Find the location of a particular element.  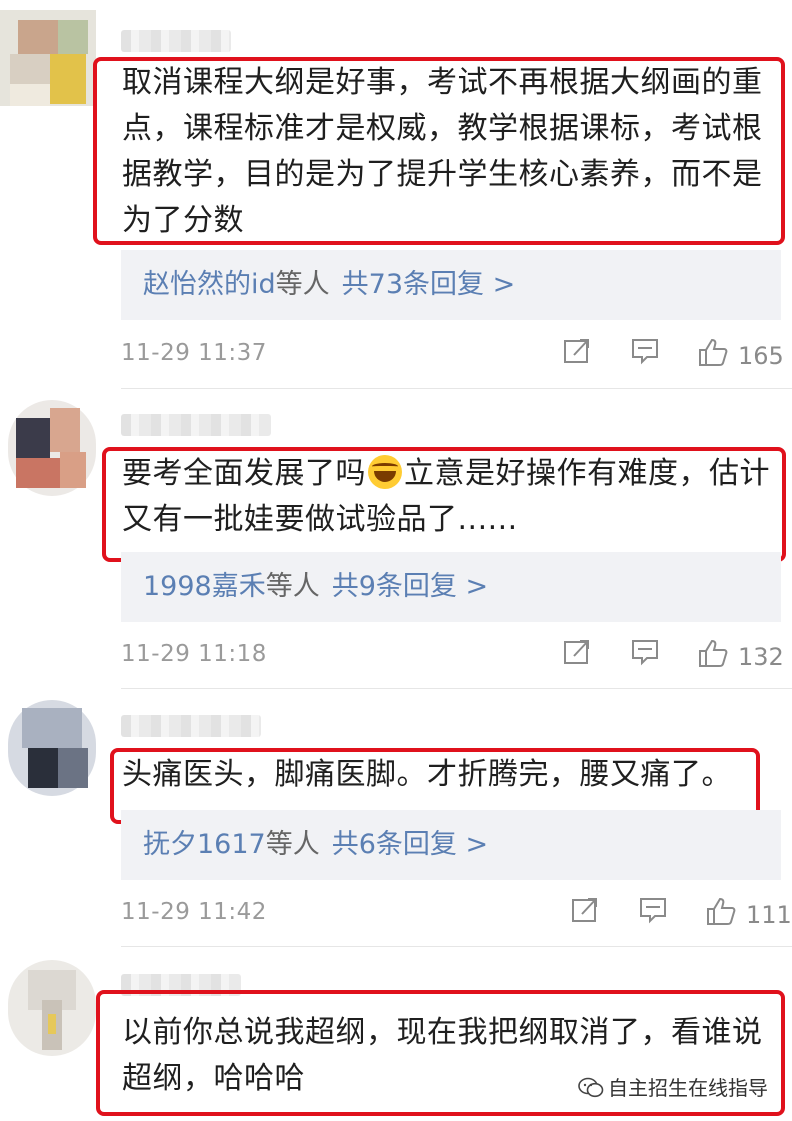

comment-time: 11-29 11:42 is located at coordinates (194, 912).